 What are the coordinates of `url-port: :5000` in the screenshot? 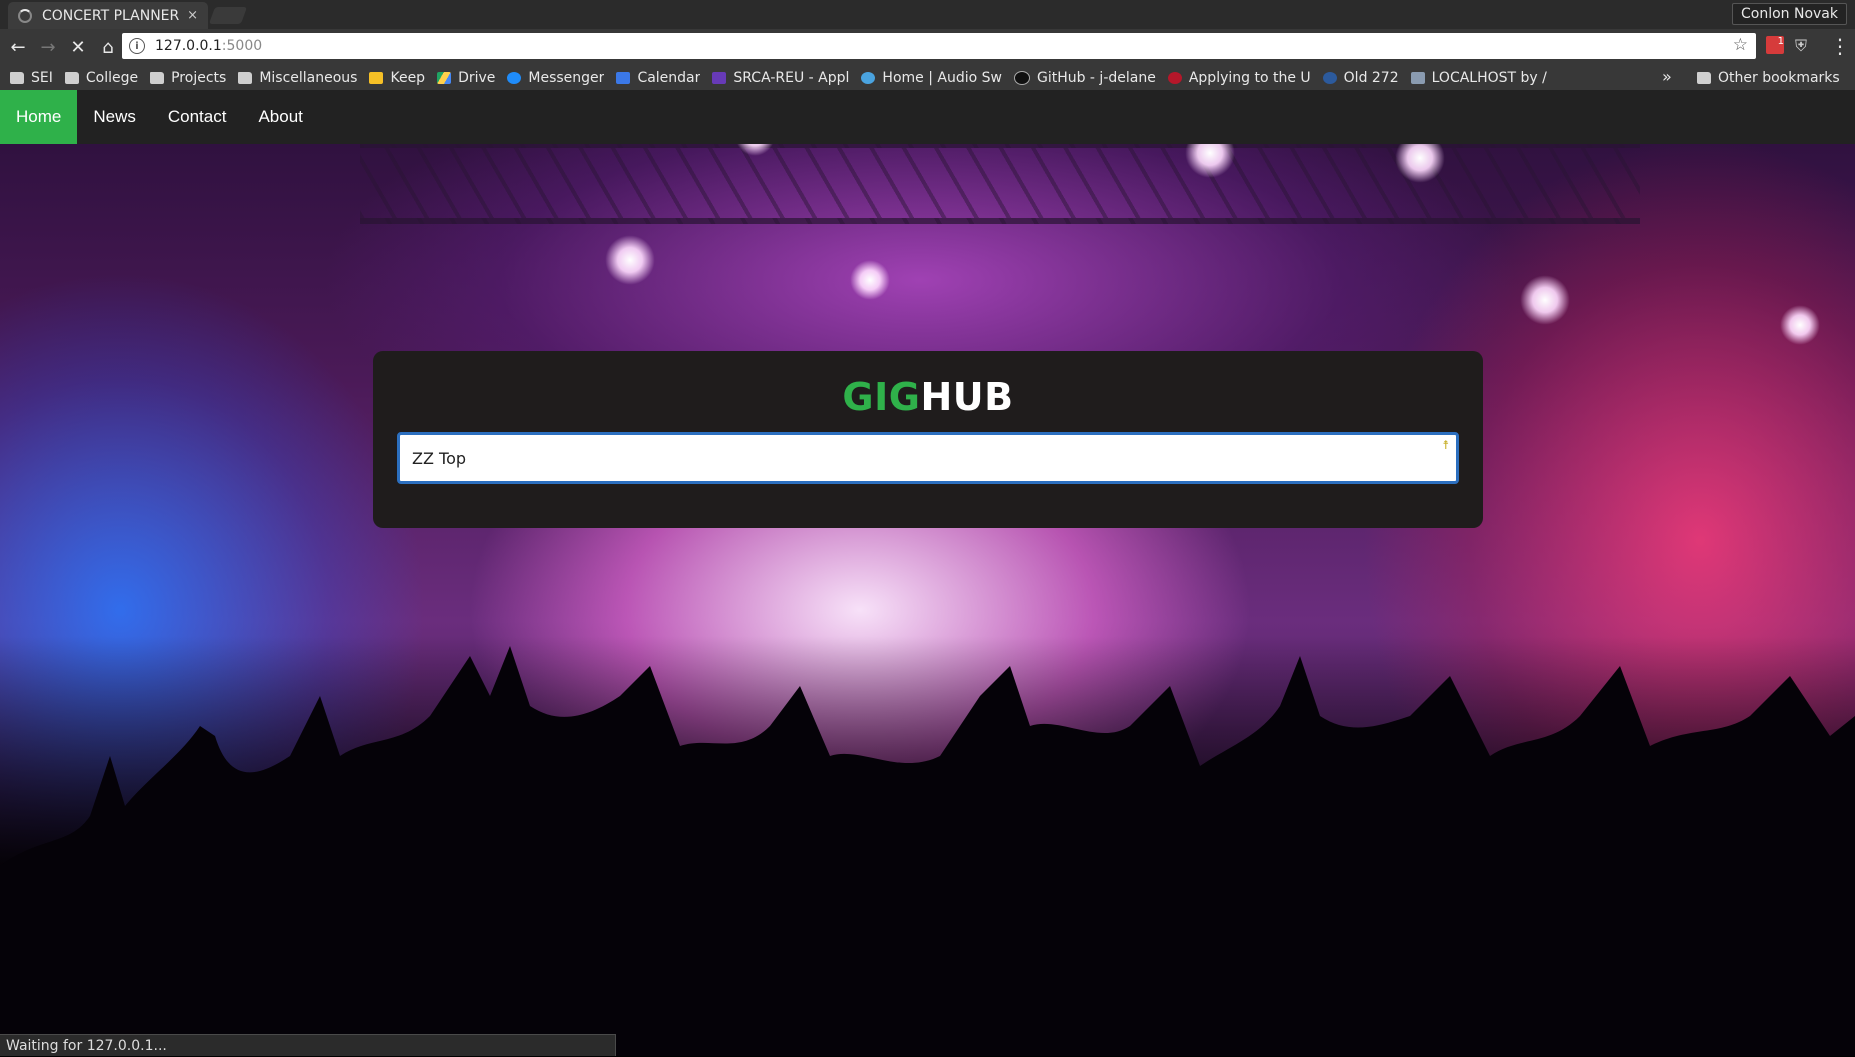 It's located at (242, 46).